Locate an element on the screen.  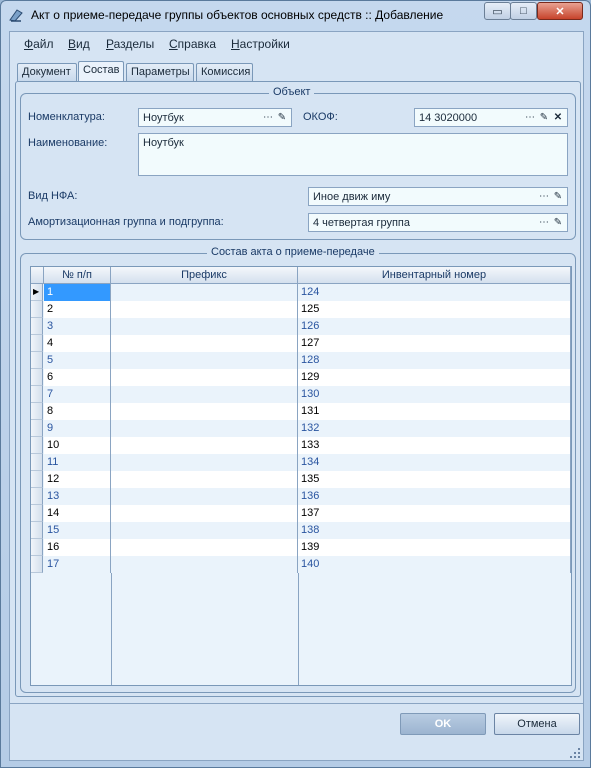
cell-number: 13 is located at coordinates (77, 496).